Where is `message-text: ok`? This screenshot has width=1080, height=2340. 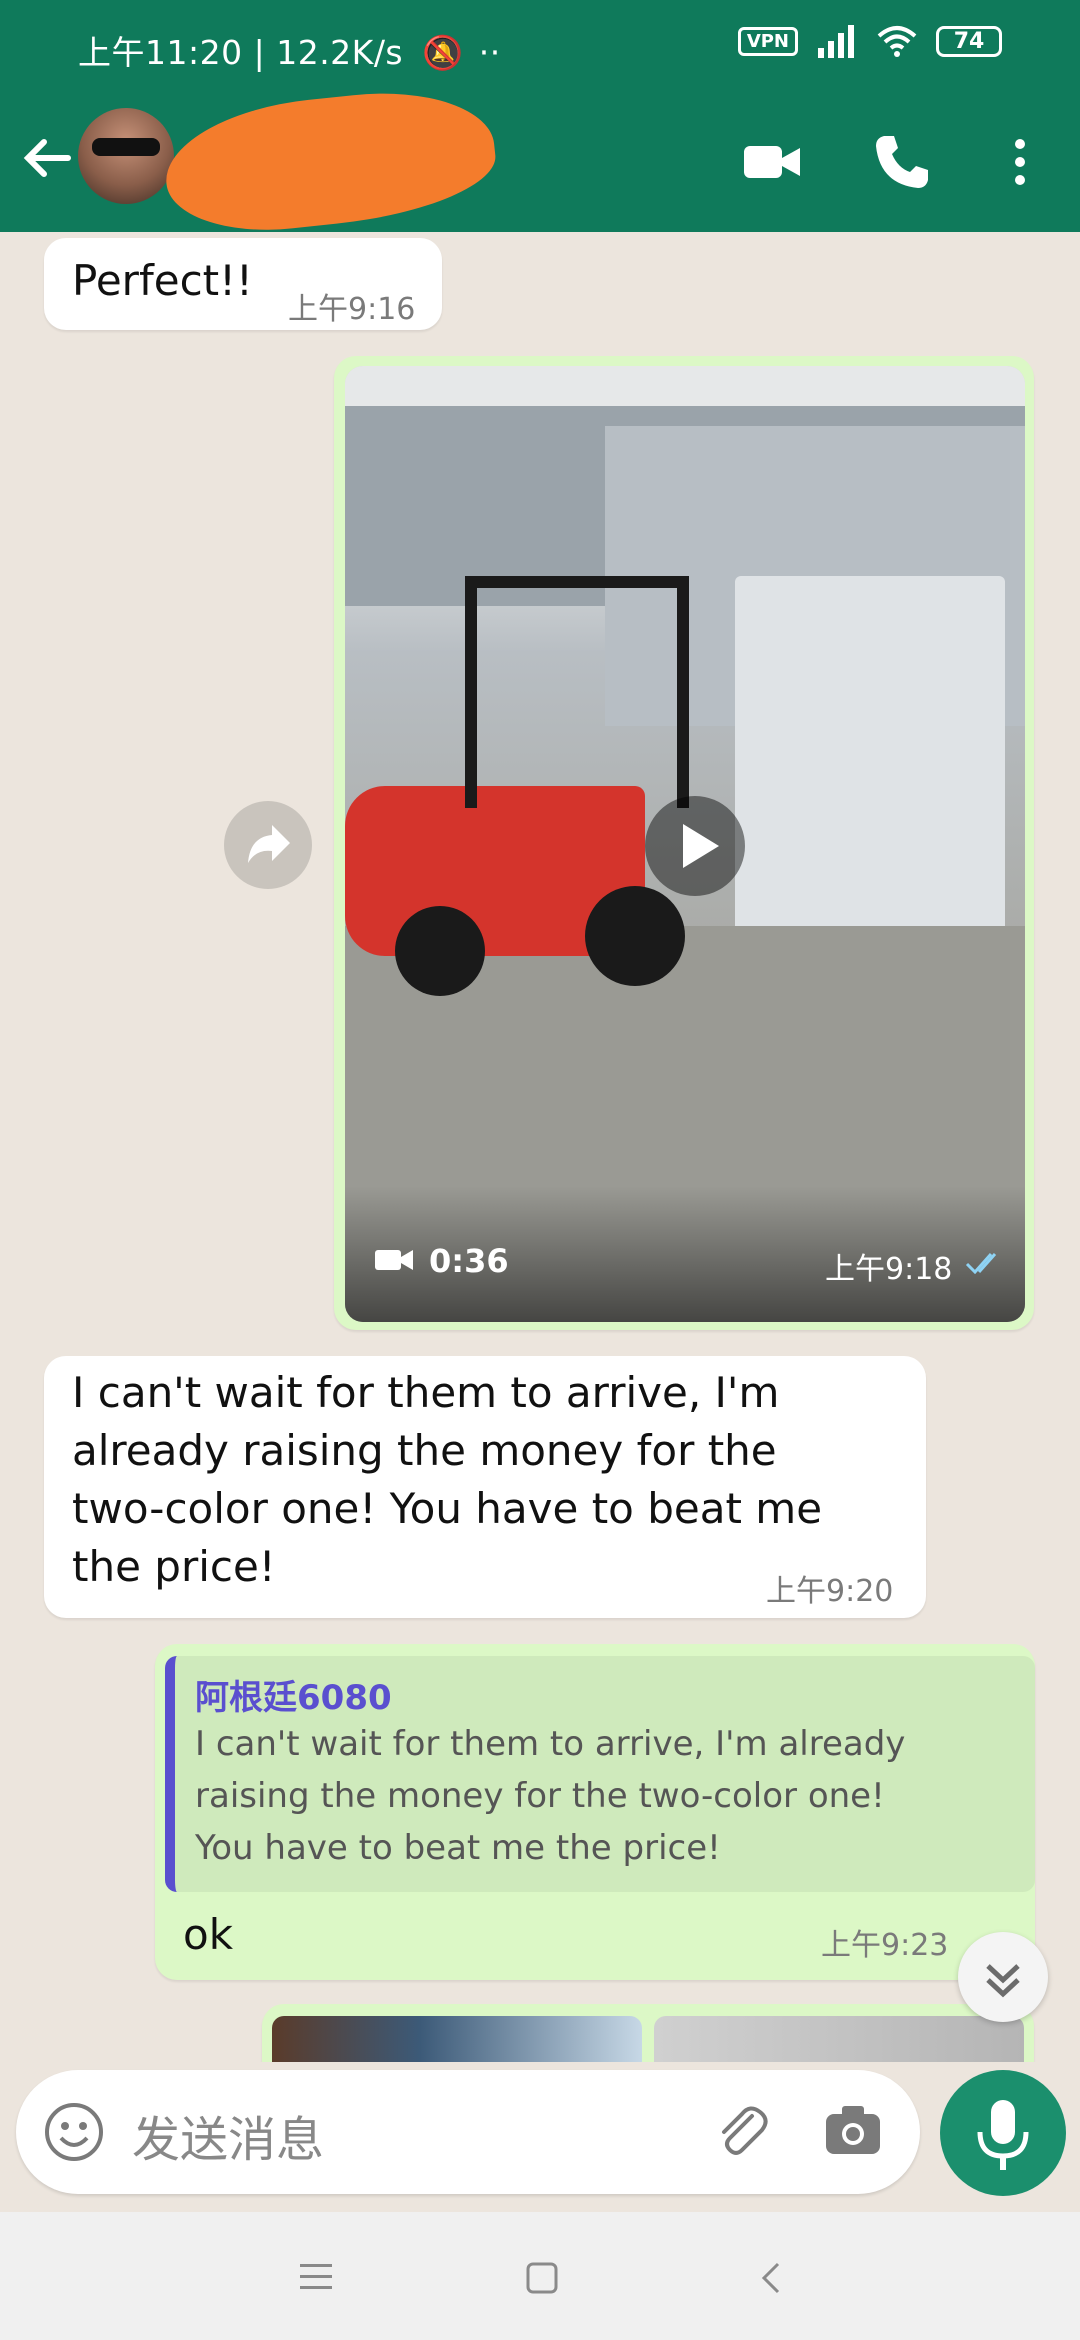
message-text: ok is located at coordinates (208, 1934).